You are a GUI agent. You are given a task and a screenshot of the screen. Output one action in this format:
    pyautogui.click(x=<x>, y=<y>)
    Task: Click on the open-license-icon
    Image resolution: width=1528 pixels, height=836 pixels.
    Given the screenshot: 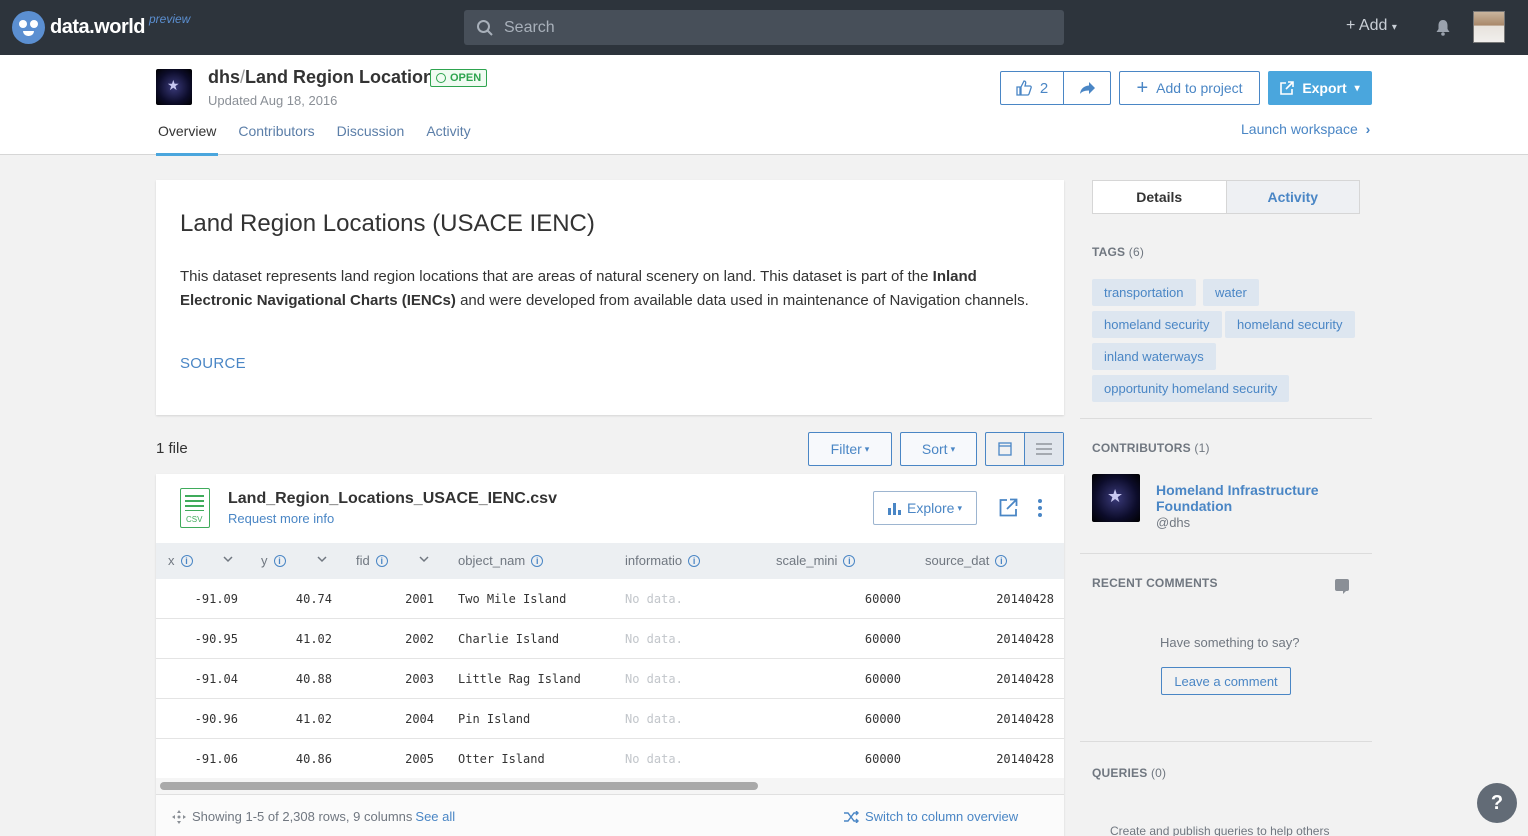 What is the action you would take?
    pyautogui.click(x=441, y=78)
    